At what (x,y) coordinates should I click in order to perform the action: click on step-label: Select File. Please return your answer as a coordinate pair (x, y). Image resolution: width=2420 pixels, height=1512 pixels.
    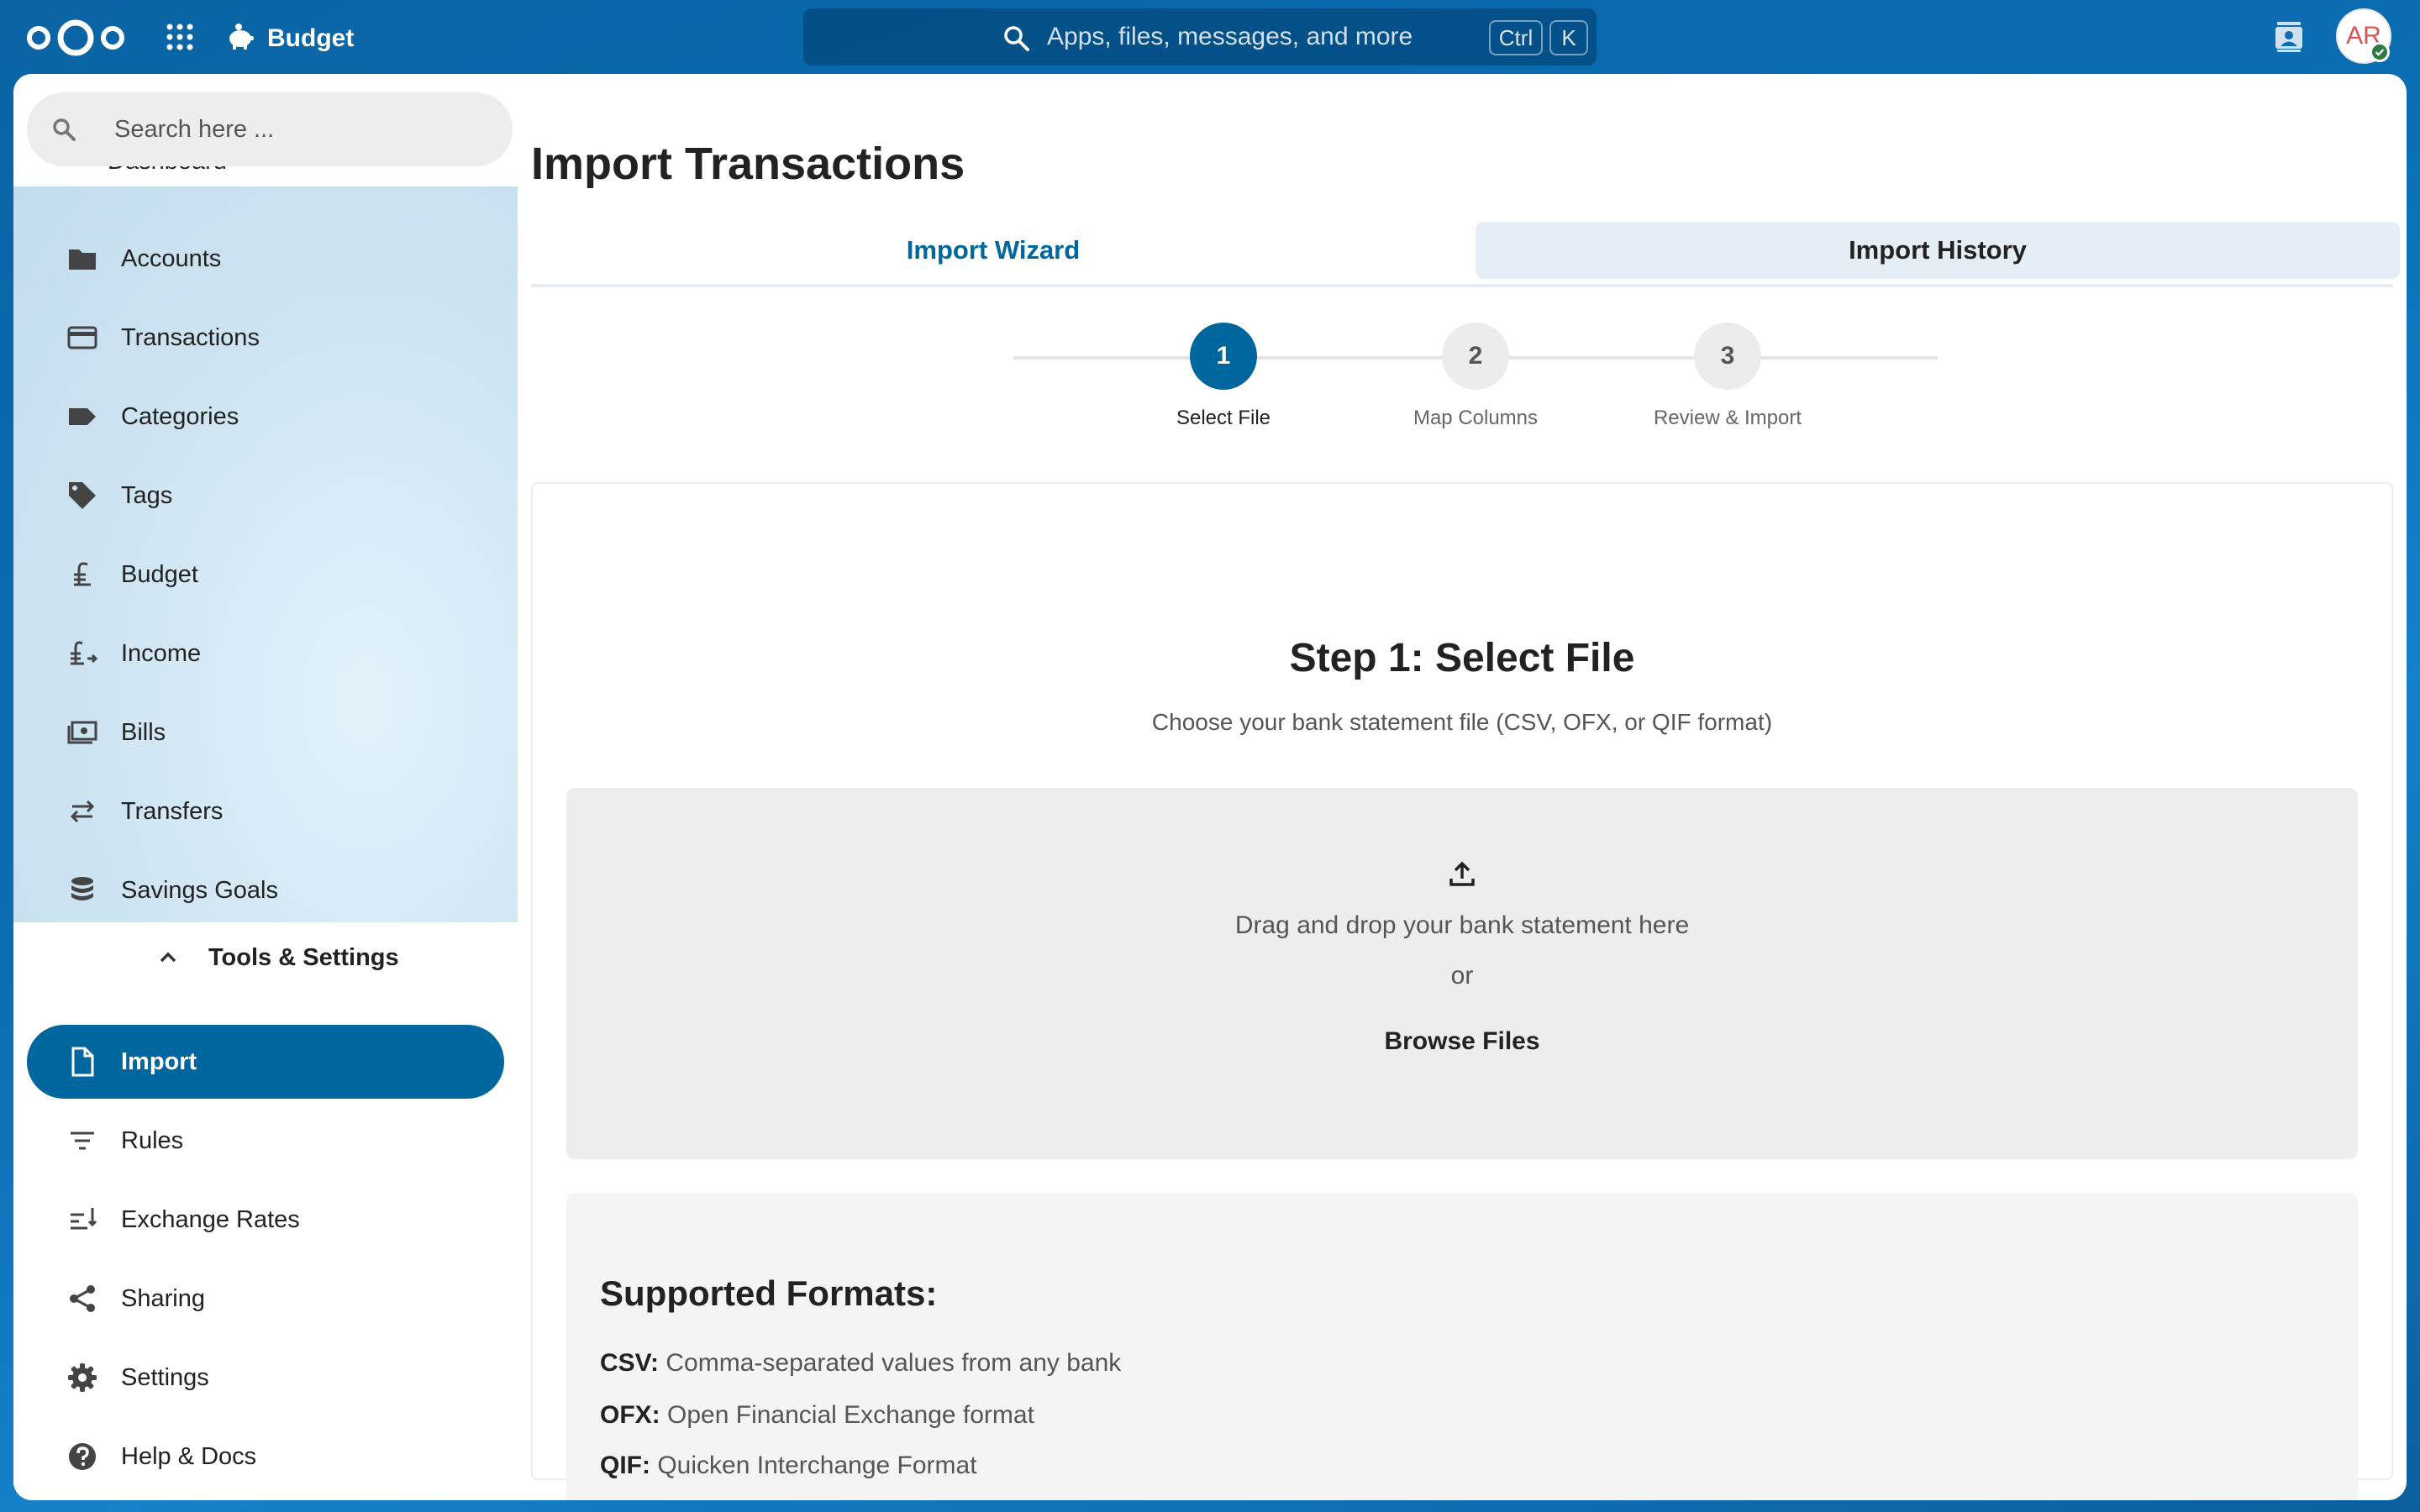
    Looking at the image, I should click on (1224, 418).